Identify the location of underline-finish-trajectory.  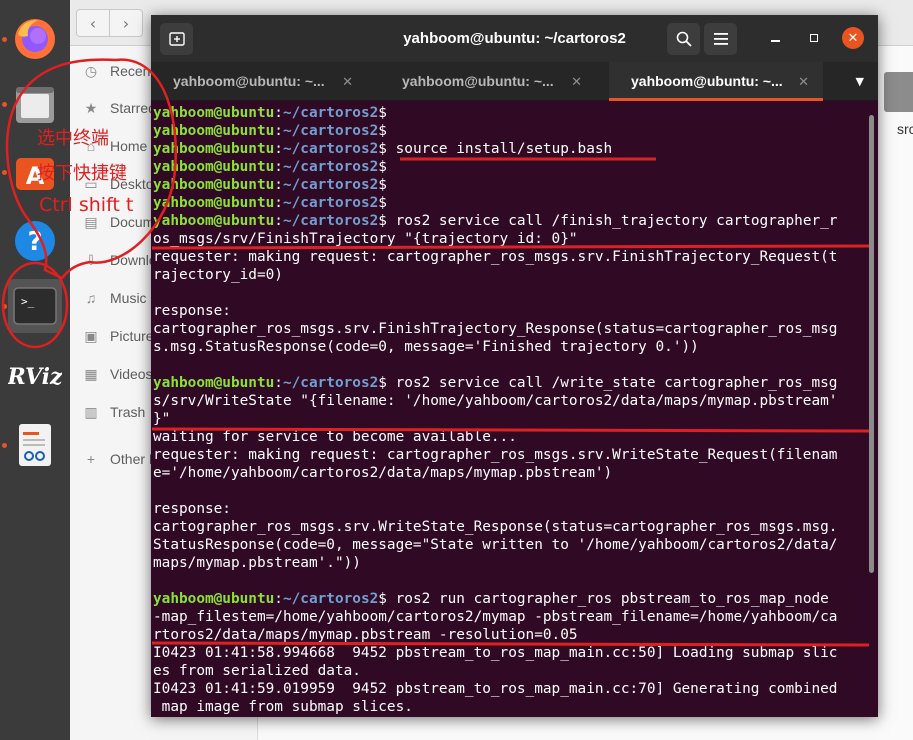
(510, 247).